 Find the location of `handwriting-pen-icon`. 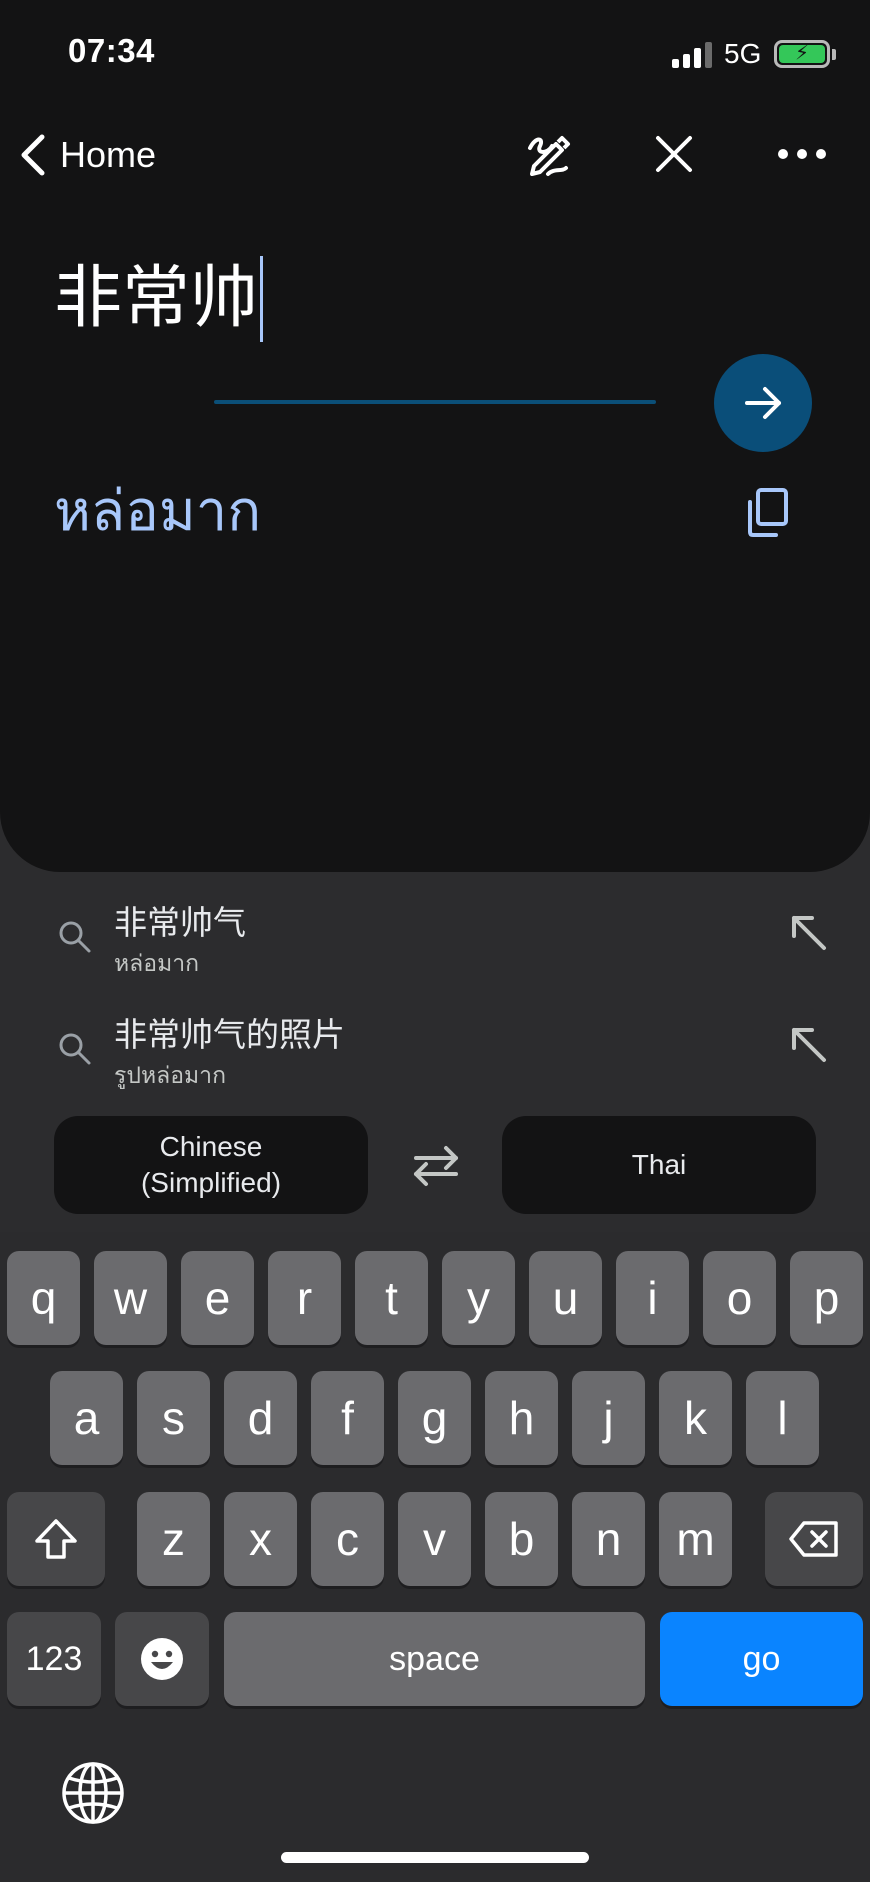

handwriting-pen-icon is located at coordinates (549, 156).